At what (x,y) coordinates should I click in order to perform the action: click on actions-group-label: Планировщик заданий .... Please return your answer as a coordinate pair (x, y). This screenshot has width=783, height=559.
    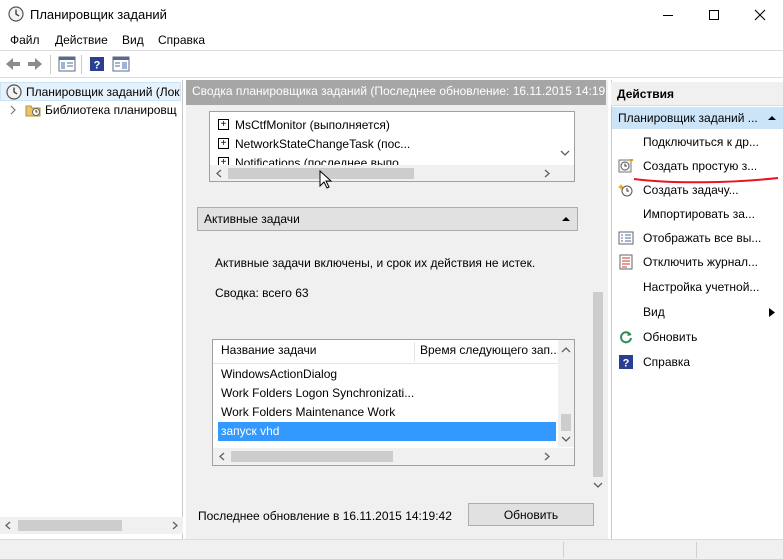
    Looking at the image, I should click on (688, 118).